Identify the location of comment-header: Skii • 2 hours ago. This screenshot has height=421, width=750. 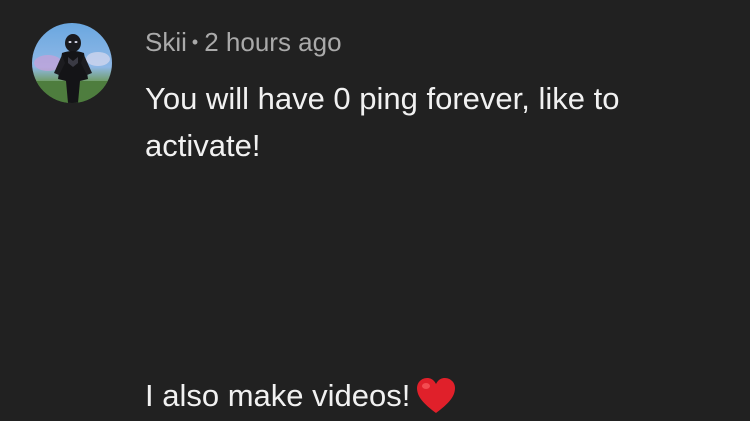
(243, 42).